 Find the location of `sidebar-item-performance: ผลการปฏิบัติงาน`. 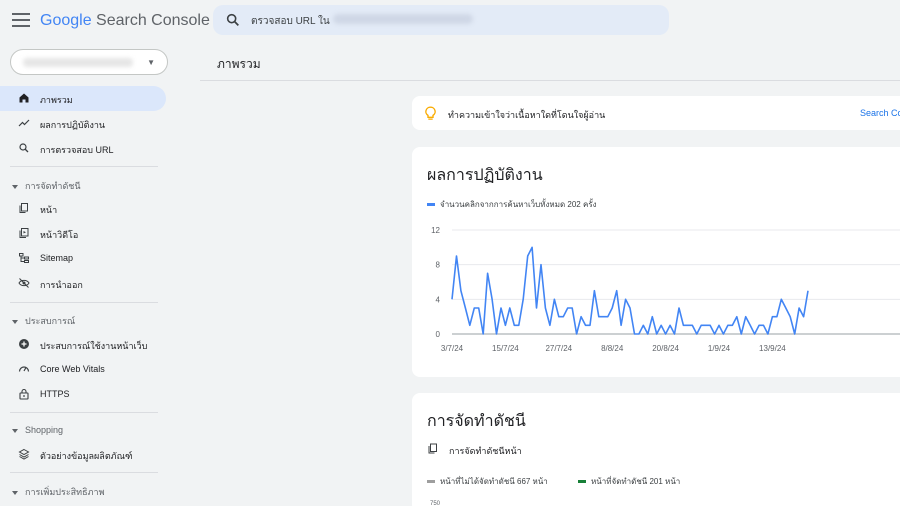

sidebar-item-performance: ผลการปฏิบัติงาน is located at coordinates (83, 123).